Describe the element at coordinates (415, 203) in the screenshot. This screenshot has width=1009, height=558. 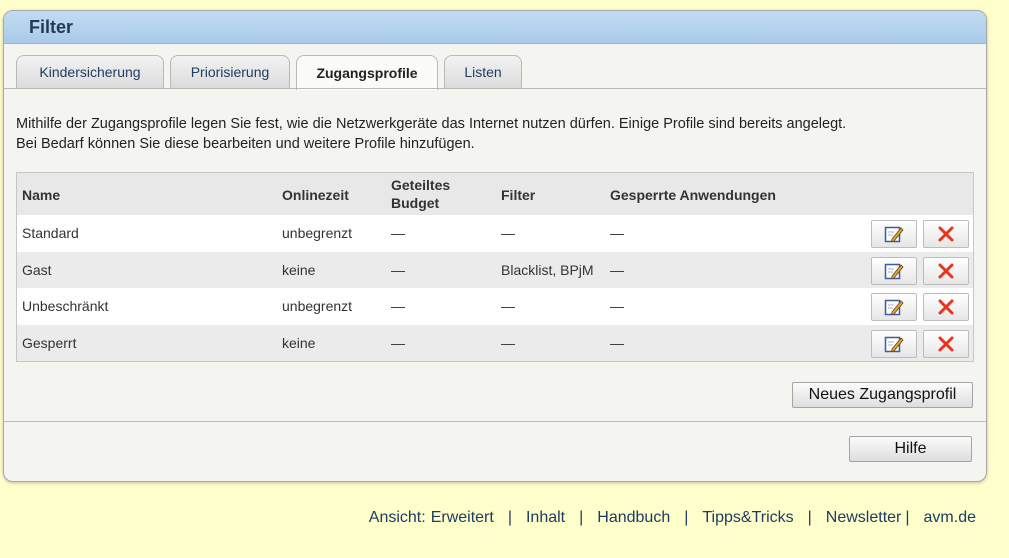
I see `header-budget-line2: Budget` at that location.